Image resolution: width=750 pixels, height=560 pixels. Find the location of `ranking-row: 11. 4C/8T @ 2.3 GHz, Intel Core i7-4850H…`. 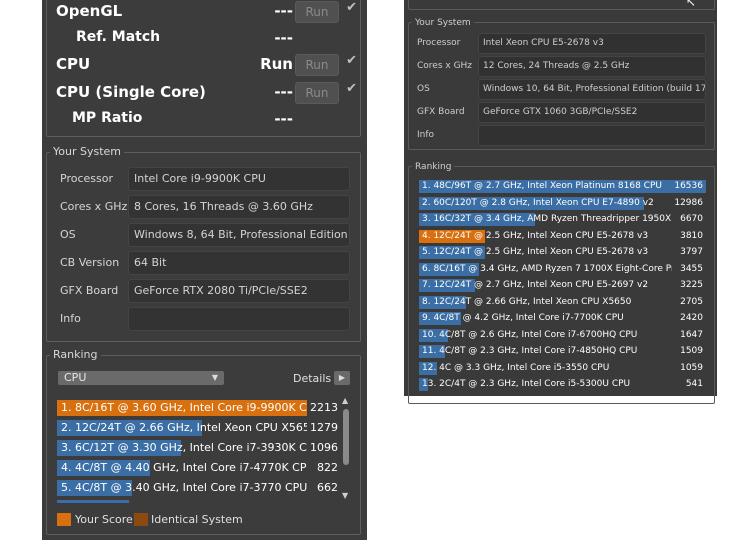

ranking-row: 11. 4C/8T @ 2.3 GHz, Intel Core i7-4850H… is located at coordinates (562, 351).